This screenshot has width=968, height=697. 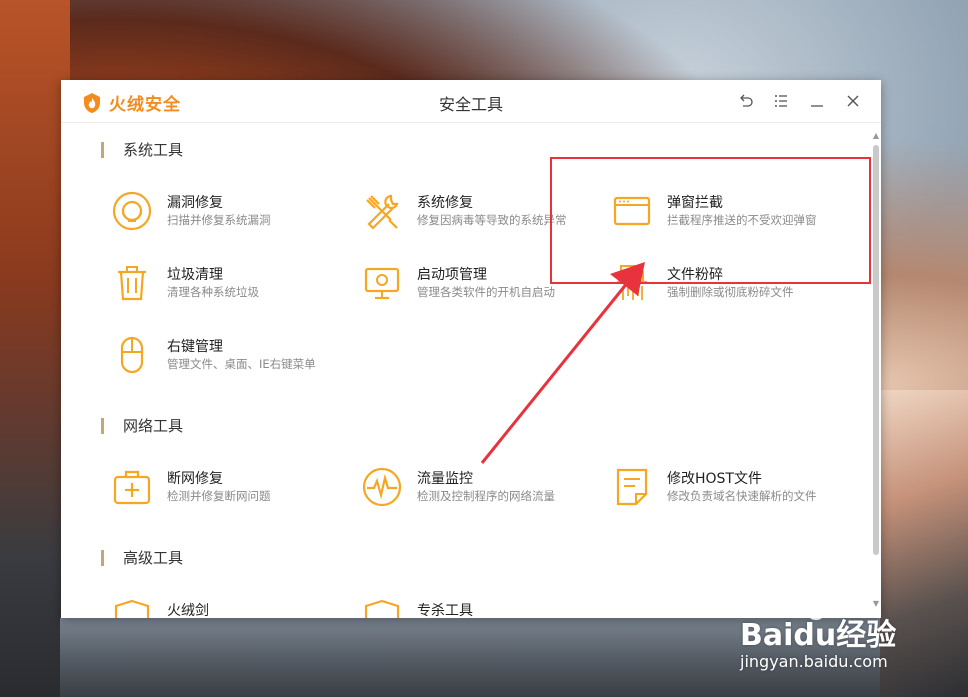 What do you see at coordinates (742, 496) in the screenshot?
I see `tool-desc: 修改负责域名快速解析的文件` at bounding box center [742, 496].